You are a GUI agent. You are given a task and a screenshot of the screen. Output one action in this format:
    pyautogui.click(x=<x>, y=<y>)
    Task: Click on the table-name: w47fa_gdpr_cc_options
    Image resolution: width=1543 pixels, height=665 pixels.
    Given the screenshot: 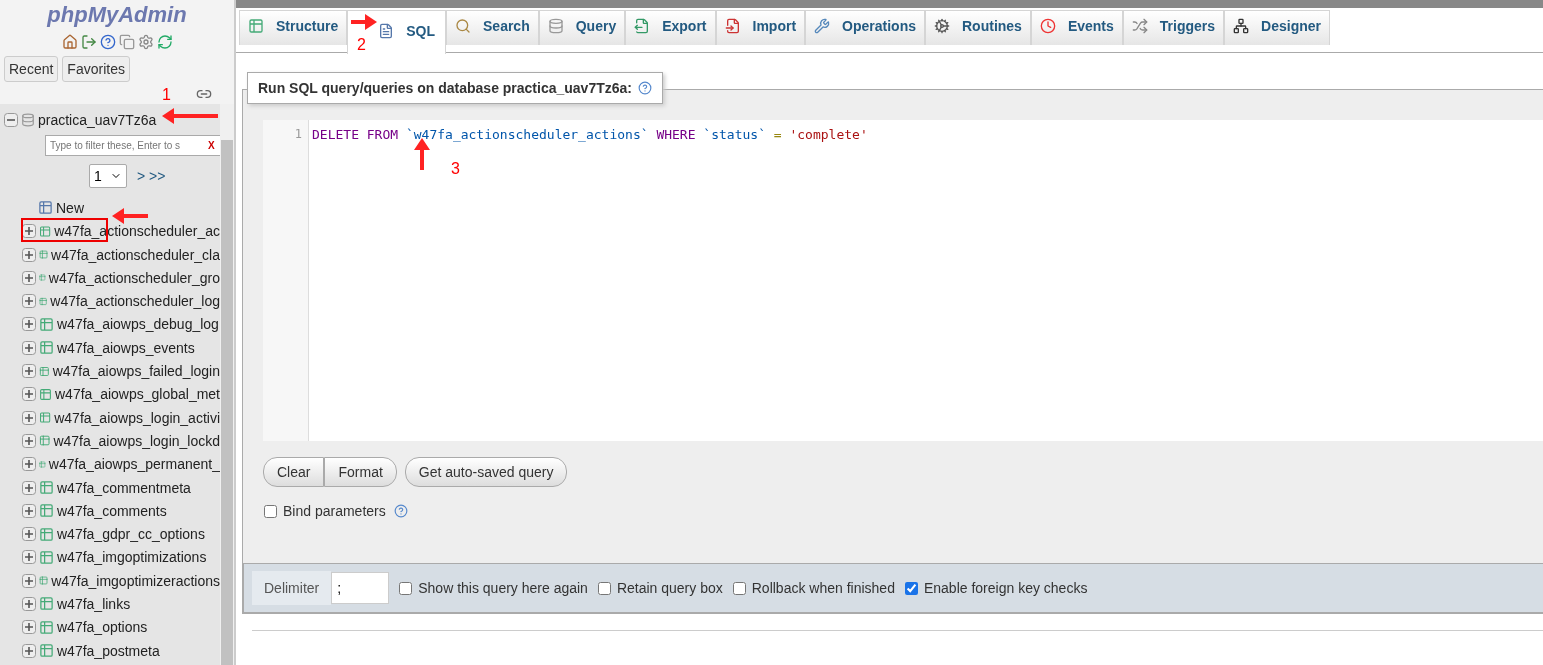 What is the action you would take?
    pyautogui.click(x=131, y=534)
    